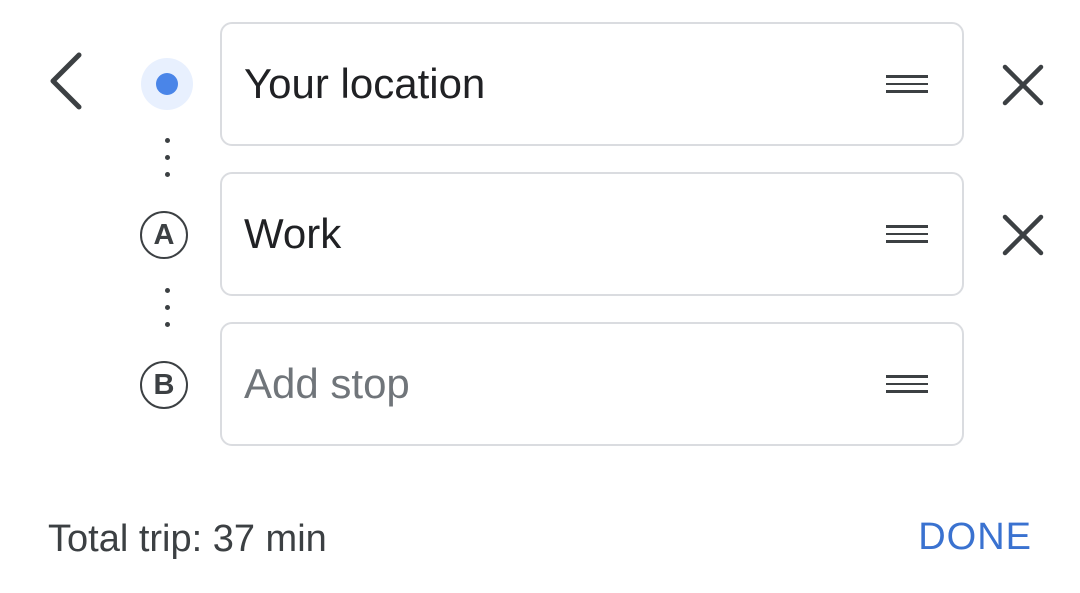  I want to click on back-button, so click(65, 81).